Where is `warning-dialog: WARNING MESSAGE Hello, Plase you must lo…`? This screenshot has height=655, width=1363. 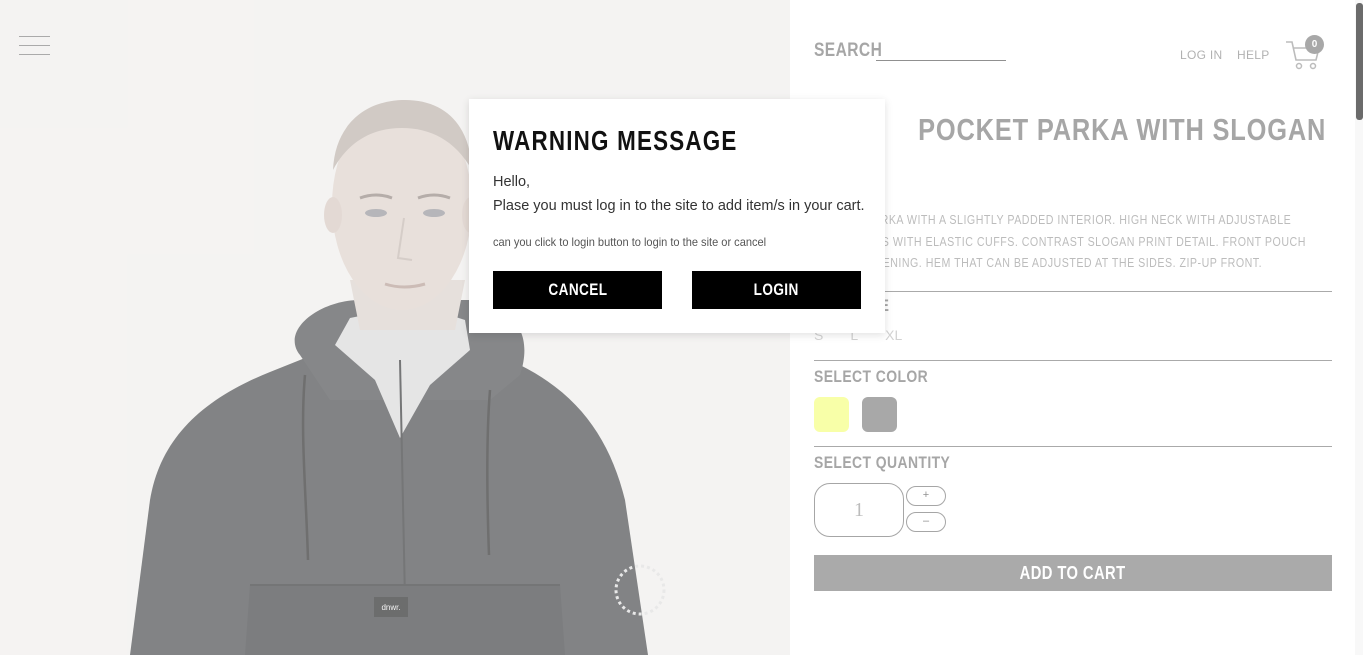 warning-dialog: WARNING MESSAGE Hello, Plase you must lo… is located at coordinates (677, 216).